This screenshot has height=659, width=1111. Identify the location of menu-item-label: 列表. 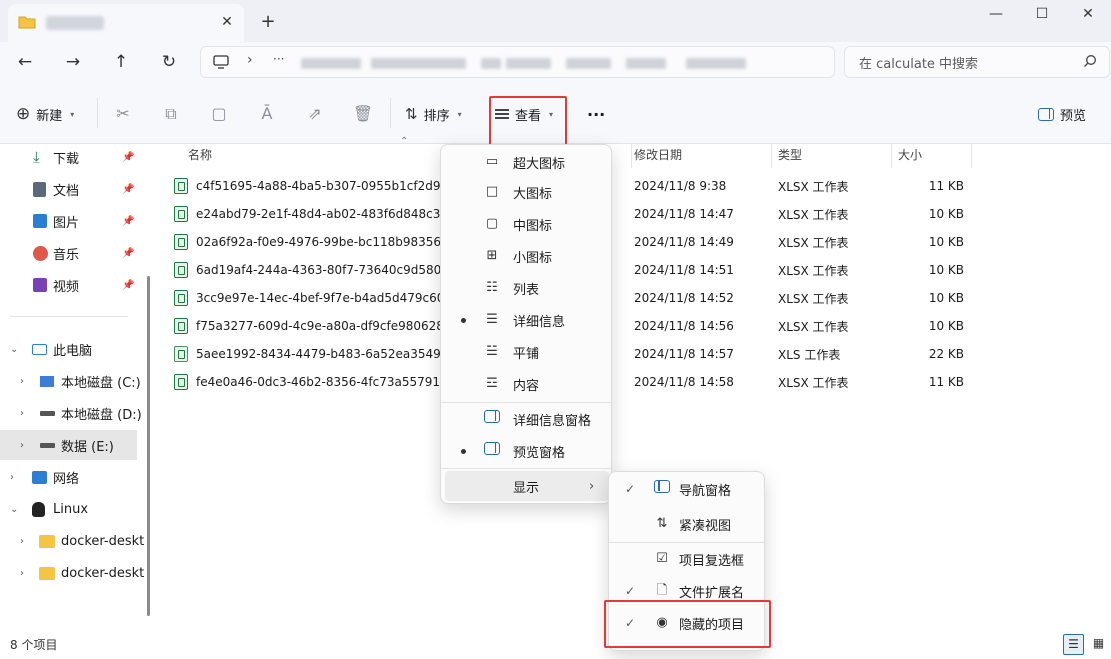
(526, 290).